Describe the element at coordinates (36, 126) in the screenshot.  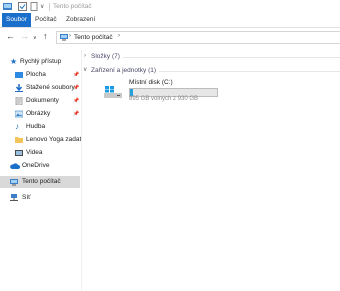
I see `sidebar-item-label: Hudba` at that location.